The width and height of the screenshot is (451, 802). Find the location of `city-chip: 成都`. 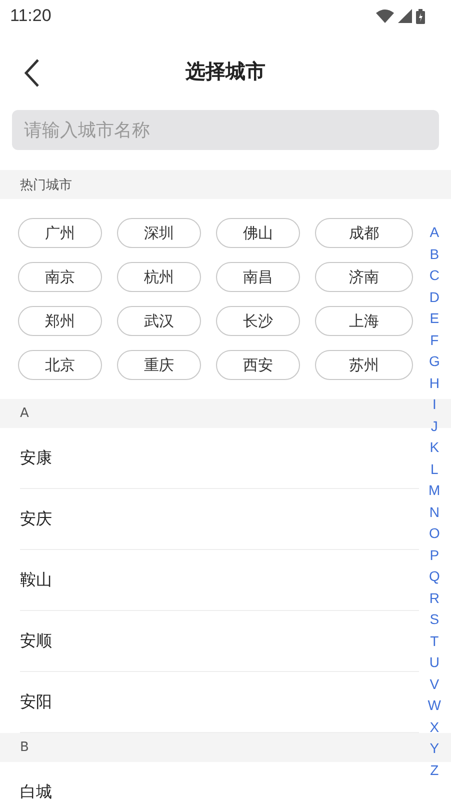

city-chip: 成都 is located at coordinates (364, 233).